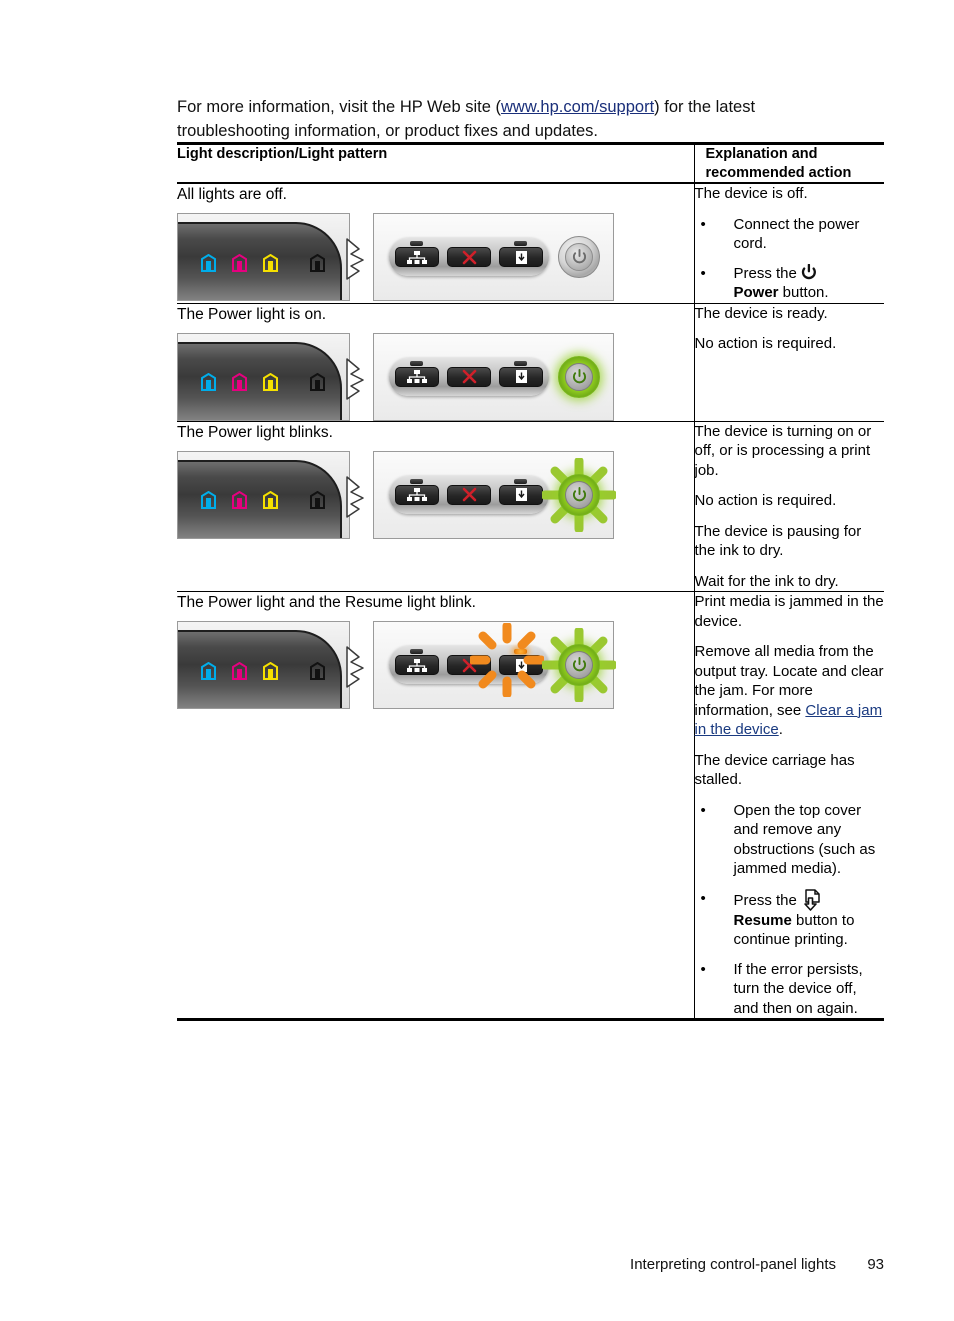 The height and width of the screenshot is (1321, 954). I want to click on row2-control-panel-figure, so click(395, 376).